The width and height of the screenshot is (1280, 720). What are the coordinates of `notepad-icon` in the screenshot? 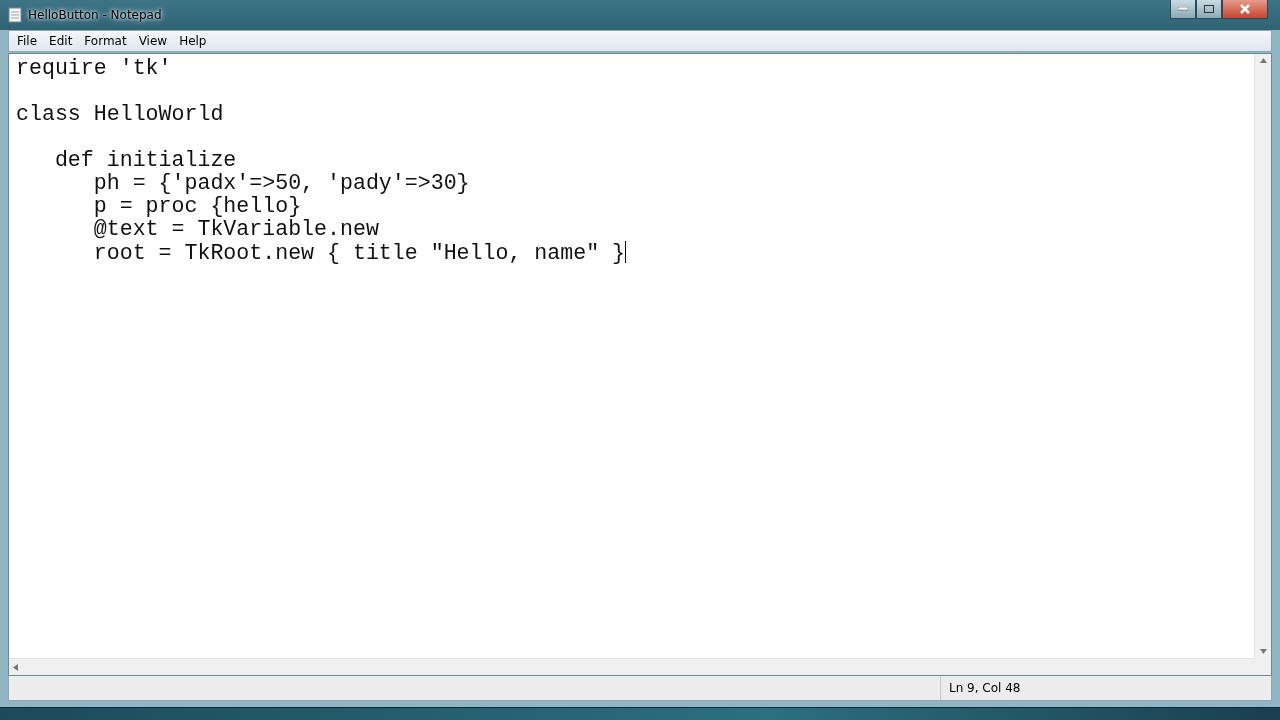 It's located at (15, 15).